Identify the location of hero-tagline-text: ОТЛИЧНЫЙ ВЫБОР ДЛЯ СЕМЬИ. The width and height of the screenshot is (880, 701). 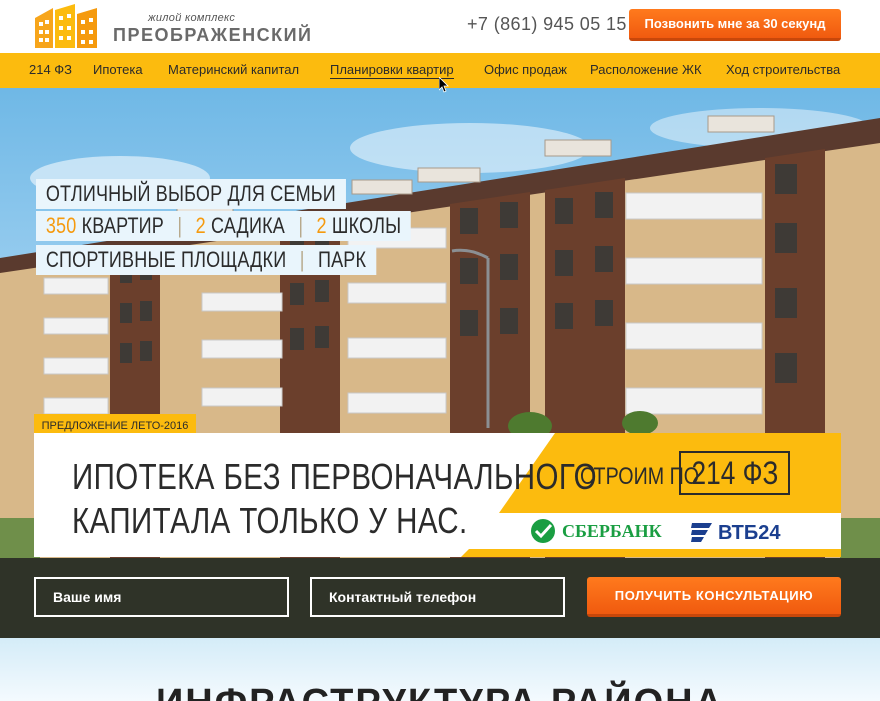
(190, 193).